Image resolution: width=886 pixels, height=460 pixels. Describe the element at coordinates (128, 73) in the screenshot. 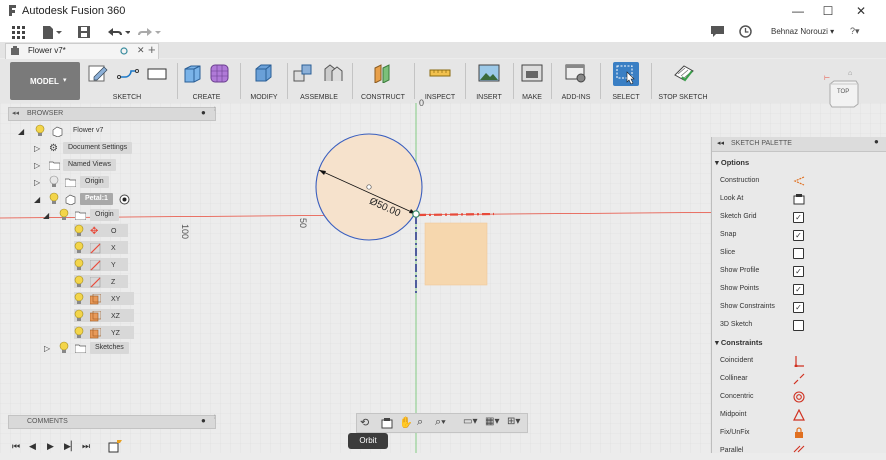

I see `line-icon` at that location.